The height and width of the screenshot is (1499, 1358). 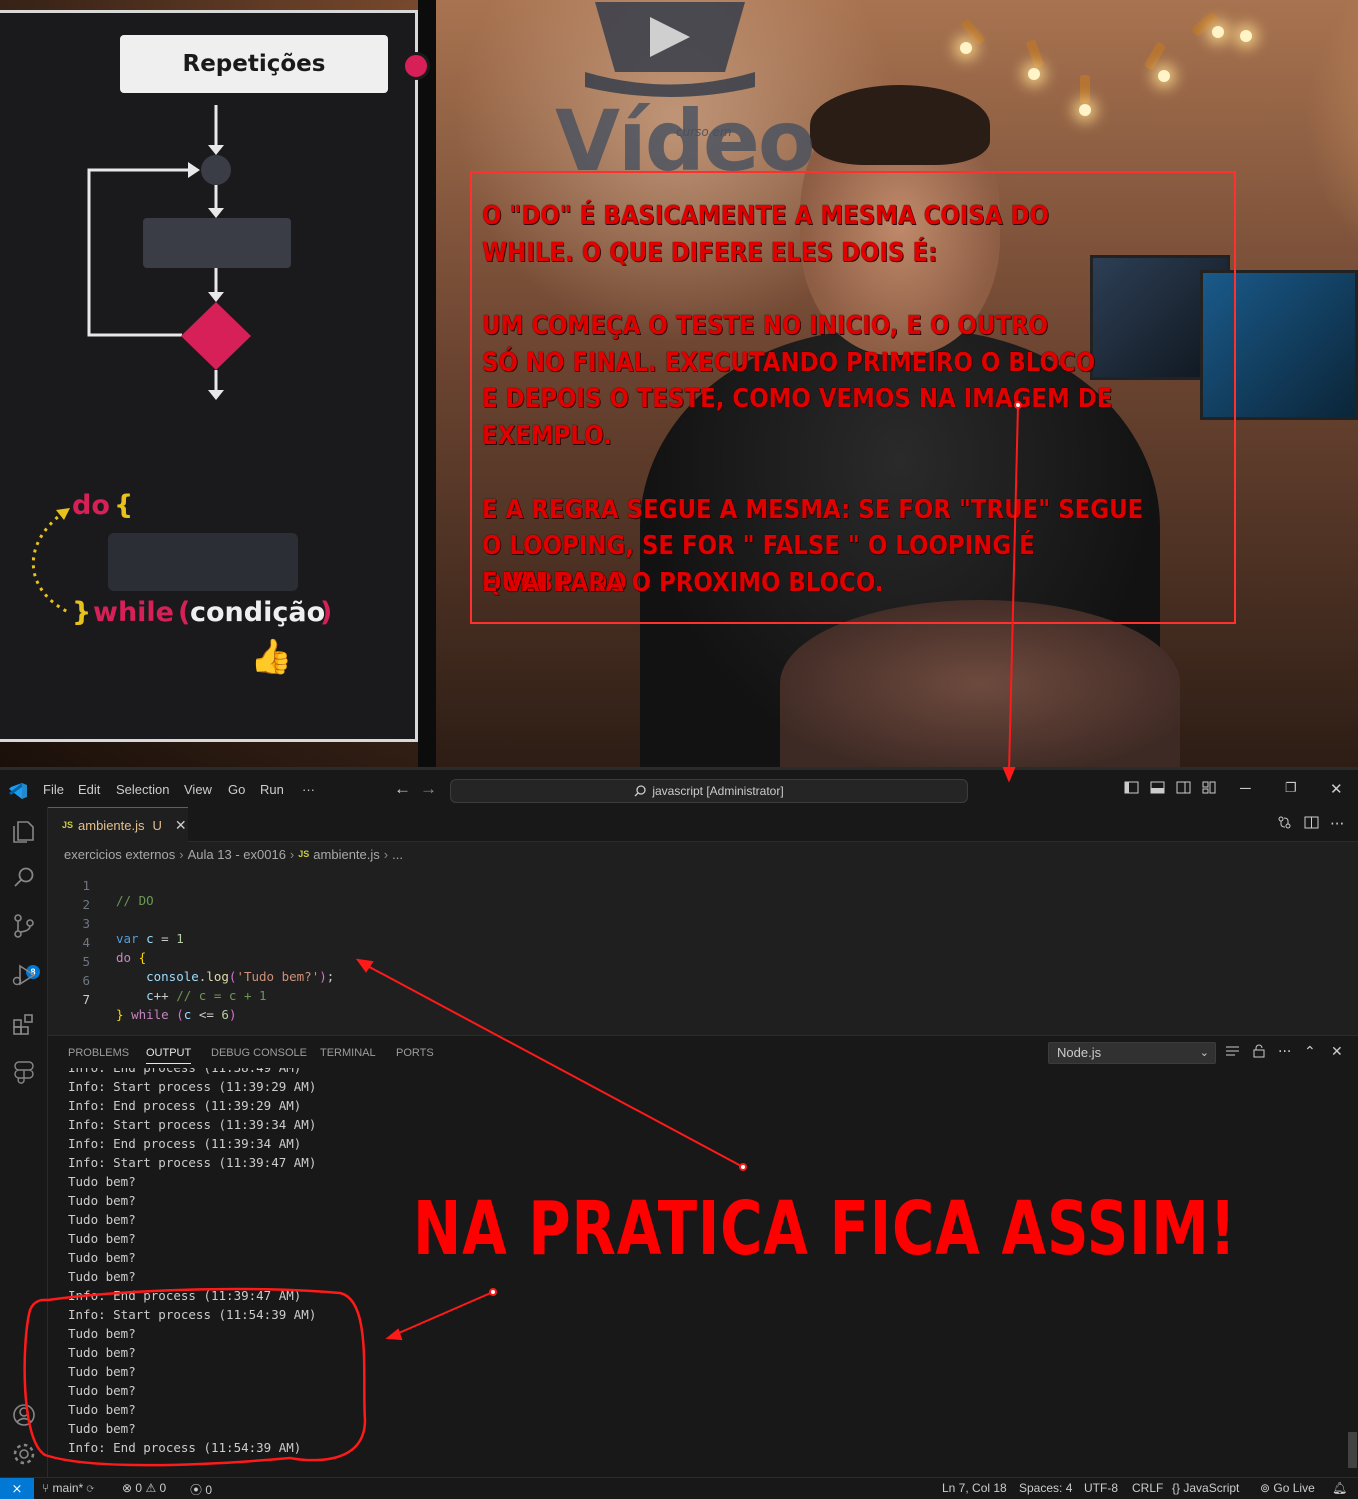 I want to click on code-operator: ++, so click(x=161, y=995).